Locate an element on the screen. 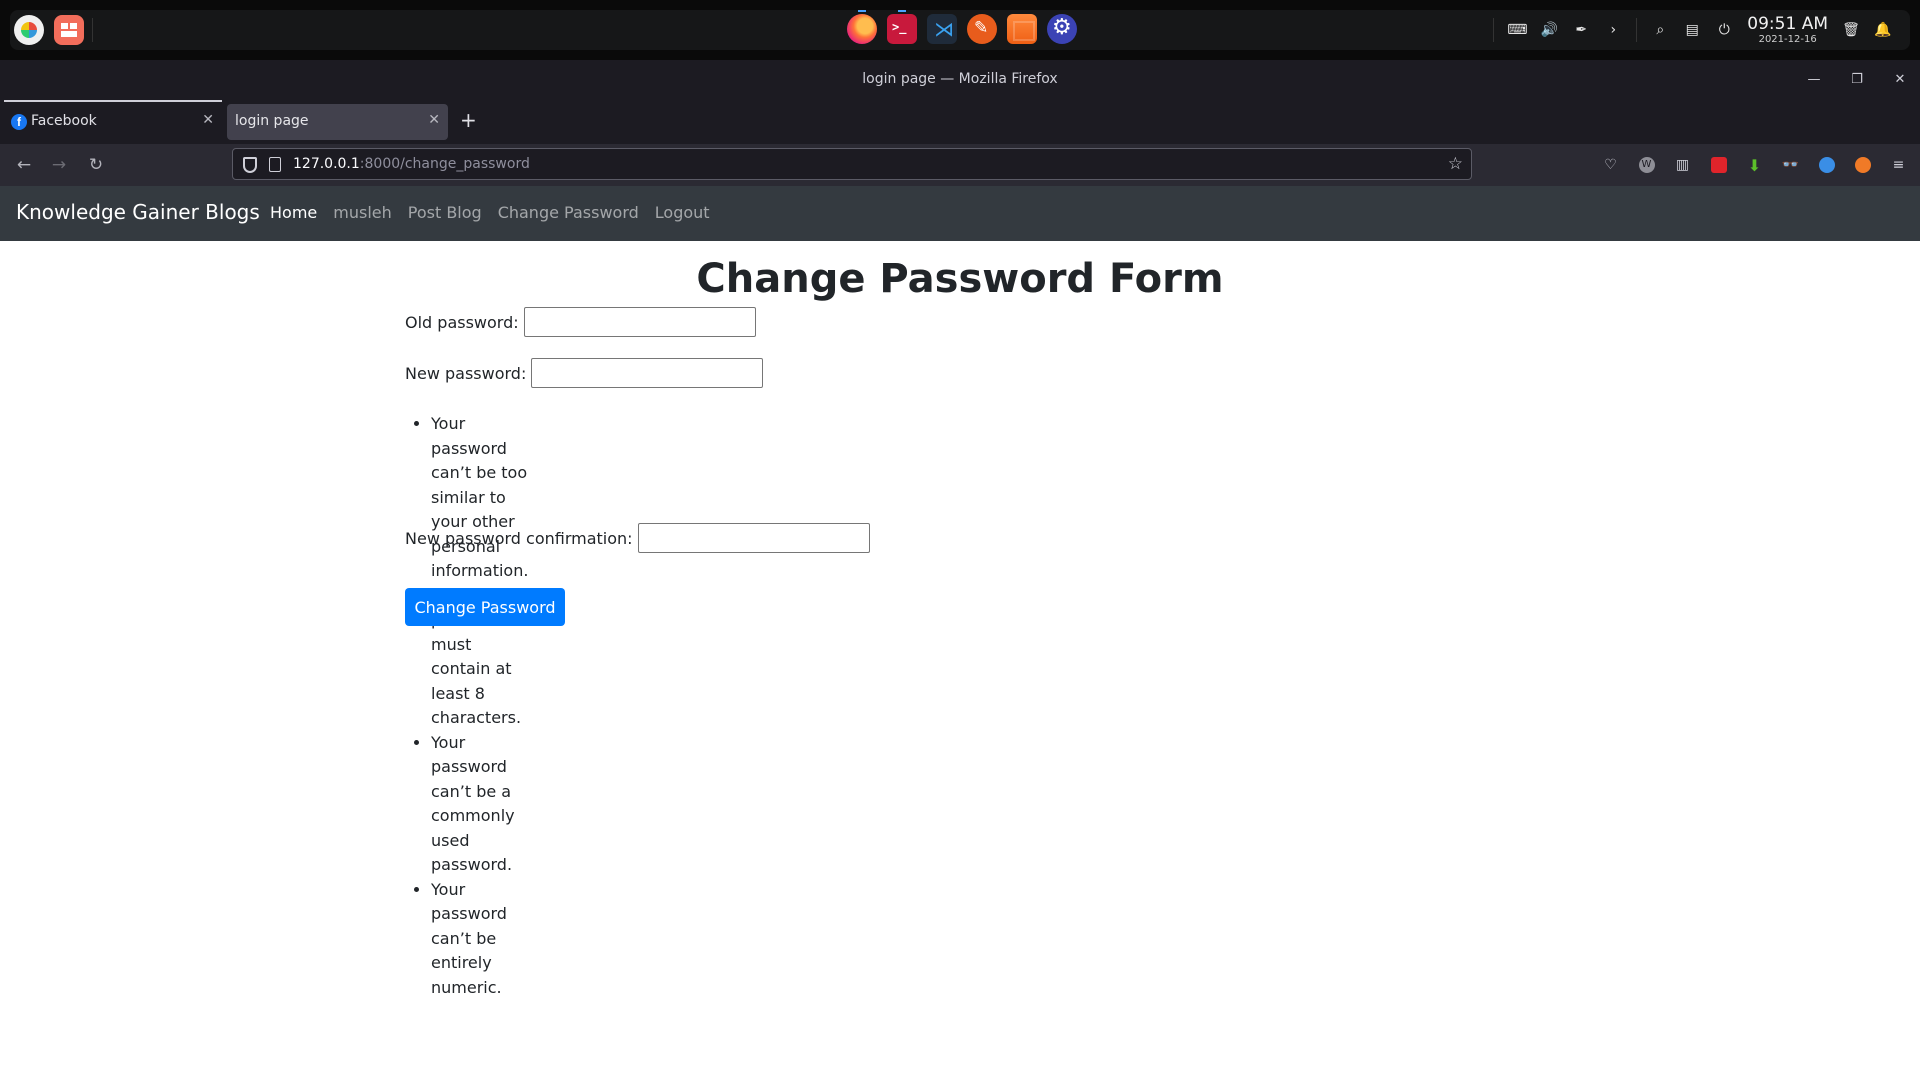 The image size is (1920, 1080). page-title: Change Password Form is located at coordinates (960, 279).